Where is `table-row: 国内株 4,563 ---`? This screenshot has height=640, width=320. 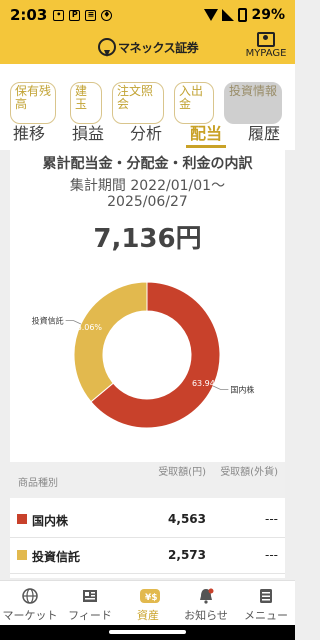
table-row: 国内株 4,563 --- is located at coordinates (147, 520).